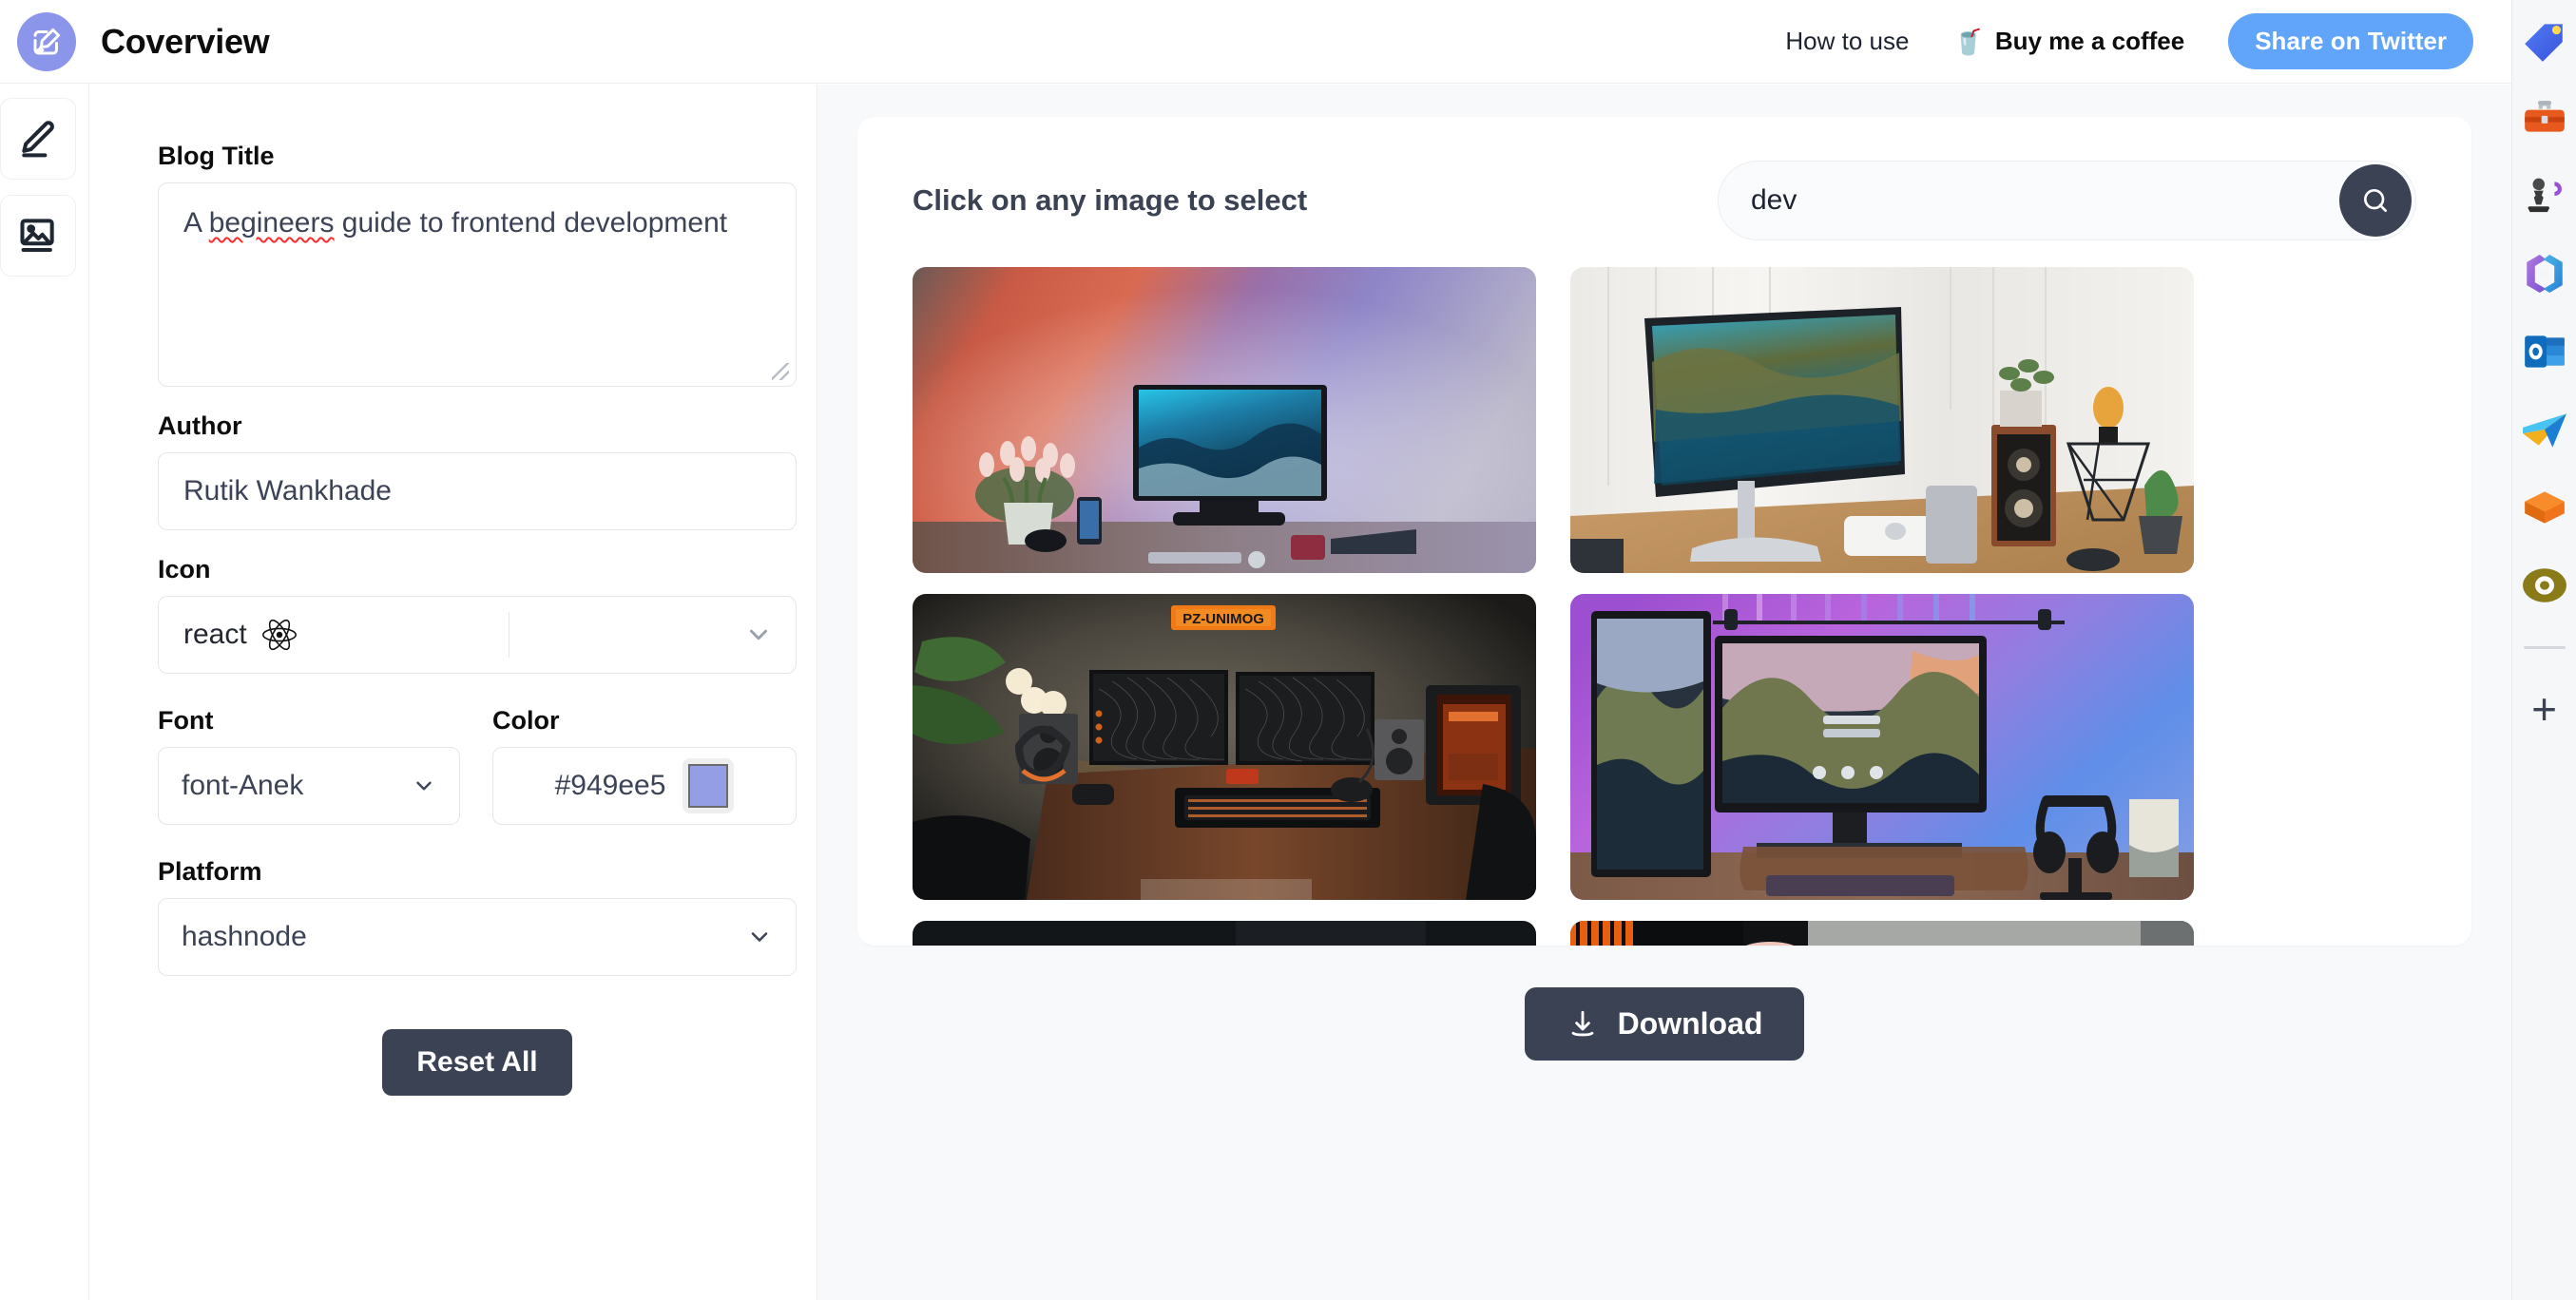 This screenshot has height=1300, width=2576. I want to click on svg-text: PZ-UNIMOG, so click(1223, 619).